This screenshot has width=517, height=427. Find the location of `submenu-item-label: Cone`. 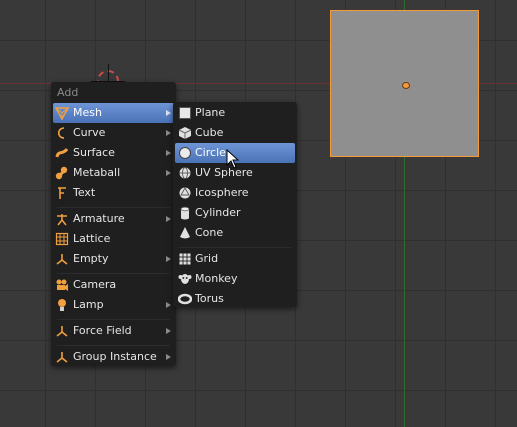

submenu-item-label: Cone is located at coordinates (209, 232).